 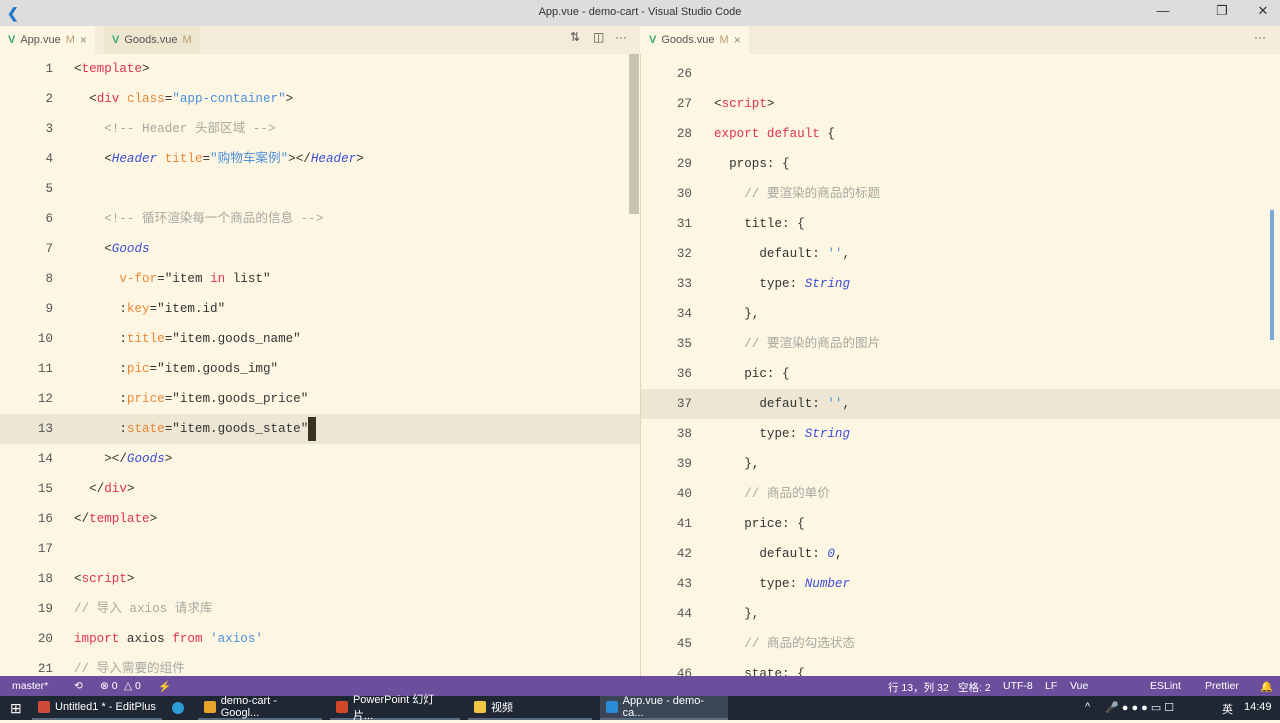 I want to click on code-line: 33 type: String, so click(x=960, y=284).